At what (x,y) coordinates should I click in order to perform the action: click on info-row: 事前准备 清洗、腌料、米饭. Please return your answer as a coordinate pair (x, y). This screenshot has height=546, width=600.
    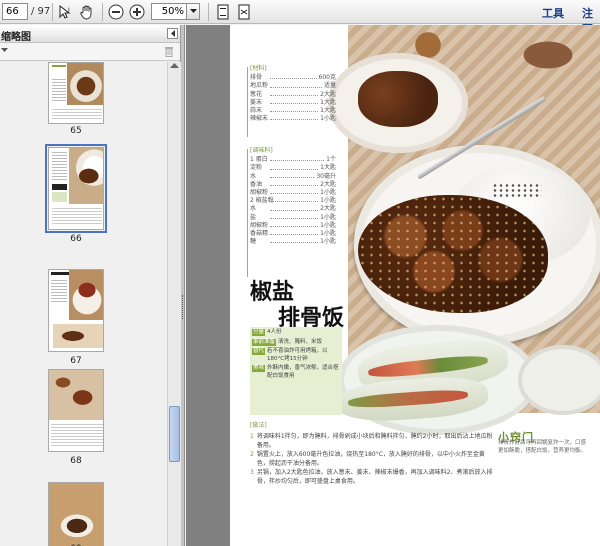
    Looking at the image, I should click on (296, 342).